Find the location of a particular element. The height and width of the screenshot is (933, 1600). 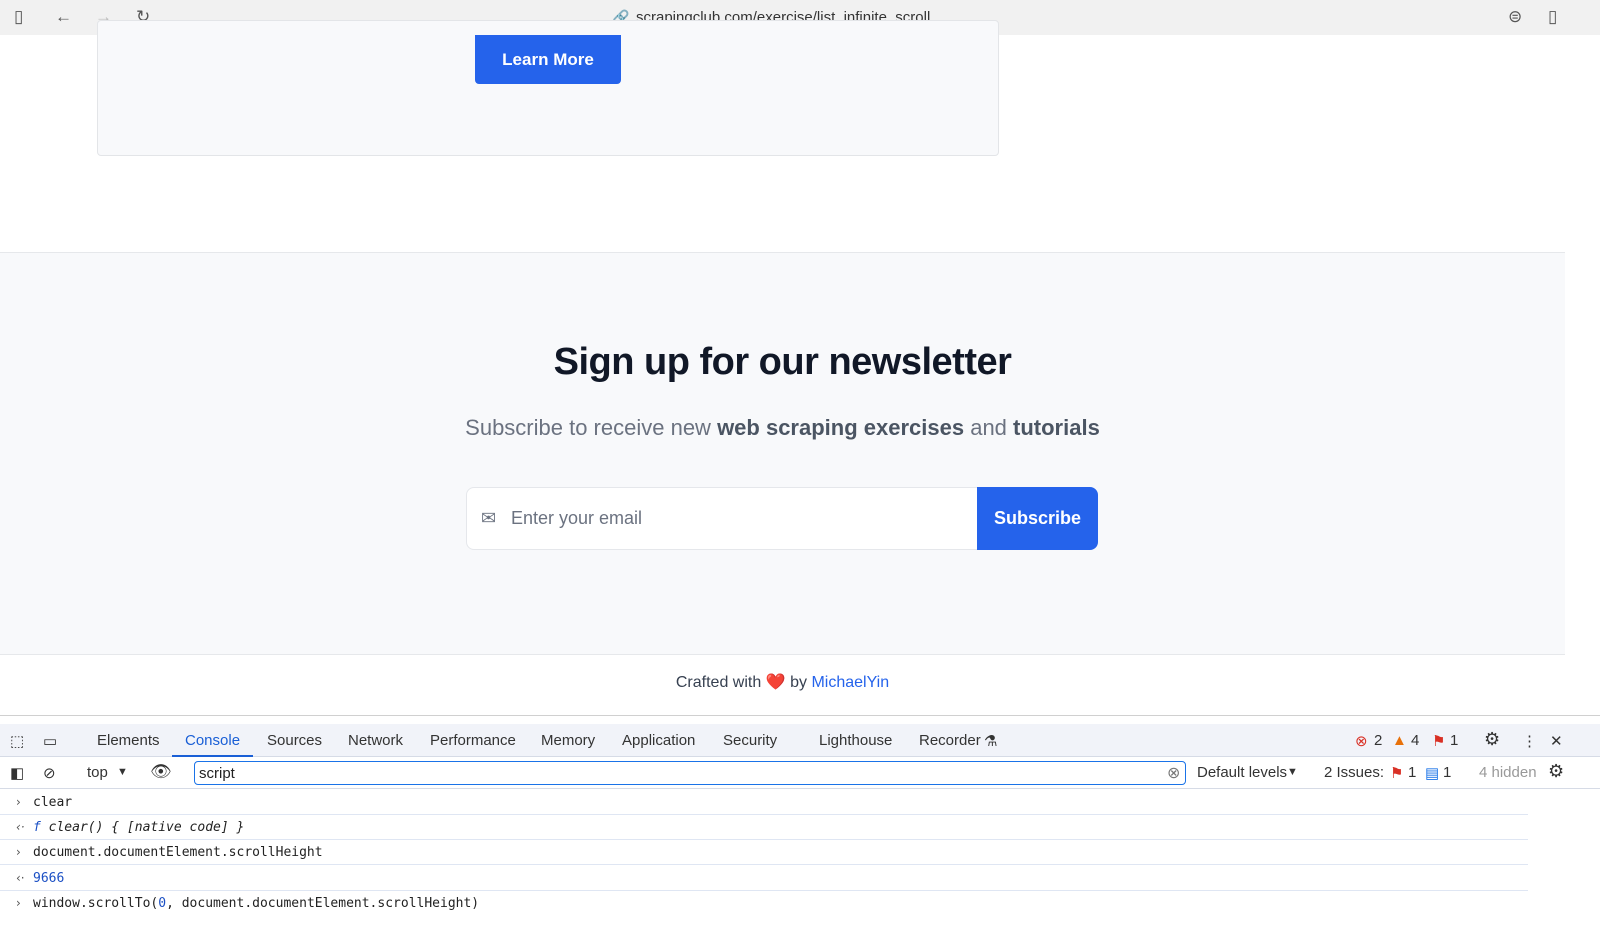

flask-icon: ⚗ is located at coordinates (991, 741).